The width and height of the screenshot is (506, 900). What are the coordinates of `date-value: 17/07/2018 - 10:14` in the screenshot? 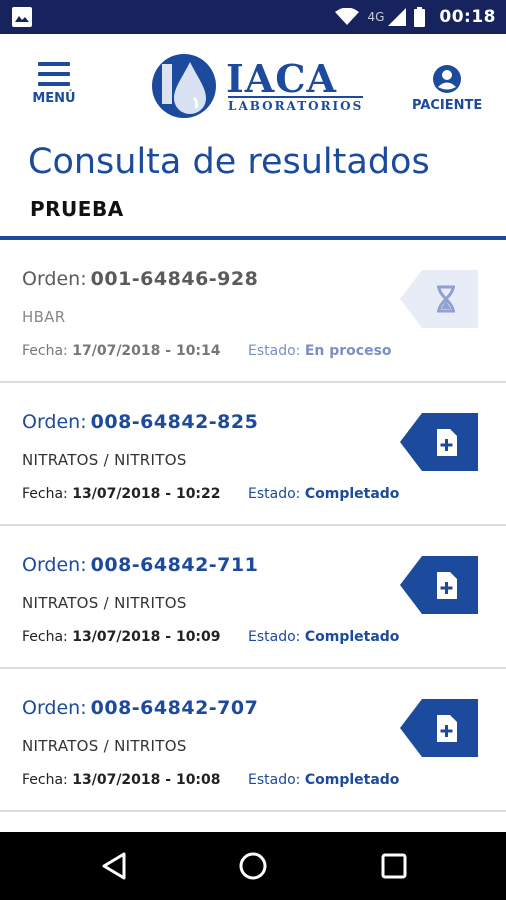 It's located at (146, 351).